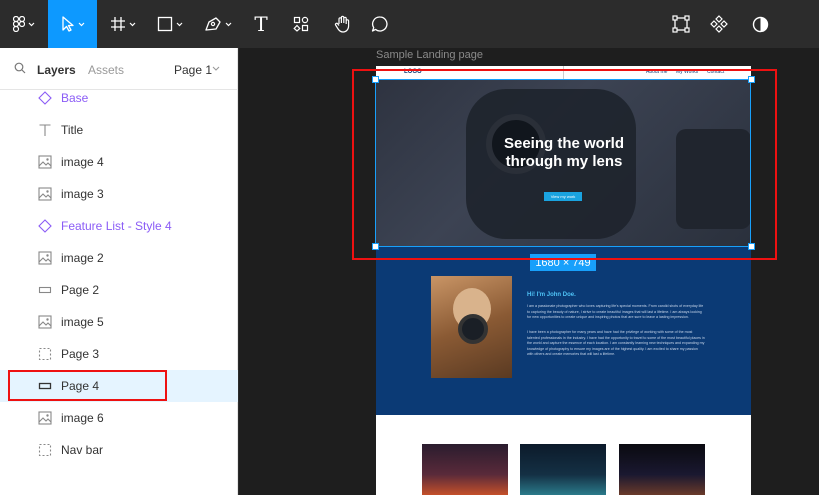 This screenshot has height=495, width=819. Describe the element at coordinates (106, 70) in the screenshot. I see `tab-assets: Assets` at that location.